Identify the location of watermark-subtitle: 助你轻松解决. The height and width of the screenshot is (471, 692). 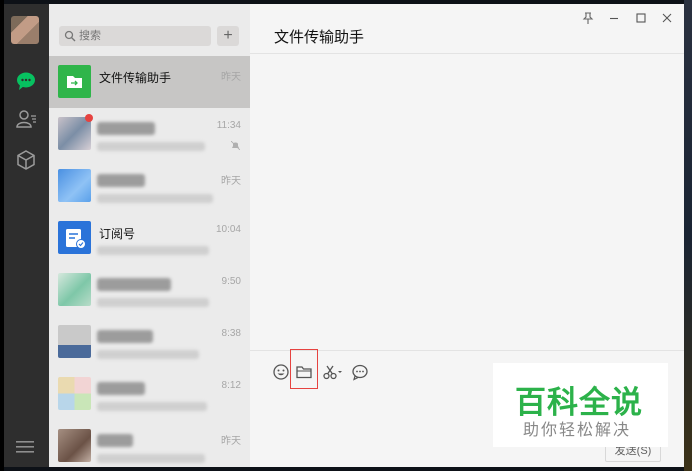
(577, 430).